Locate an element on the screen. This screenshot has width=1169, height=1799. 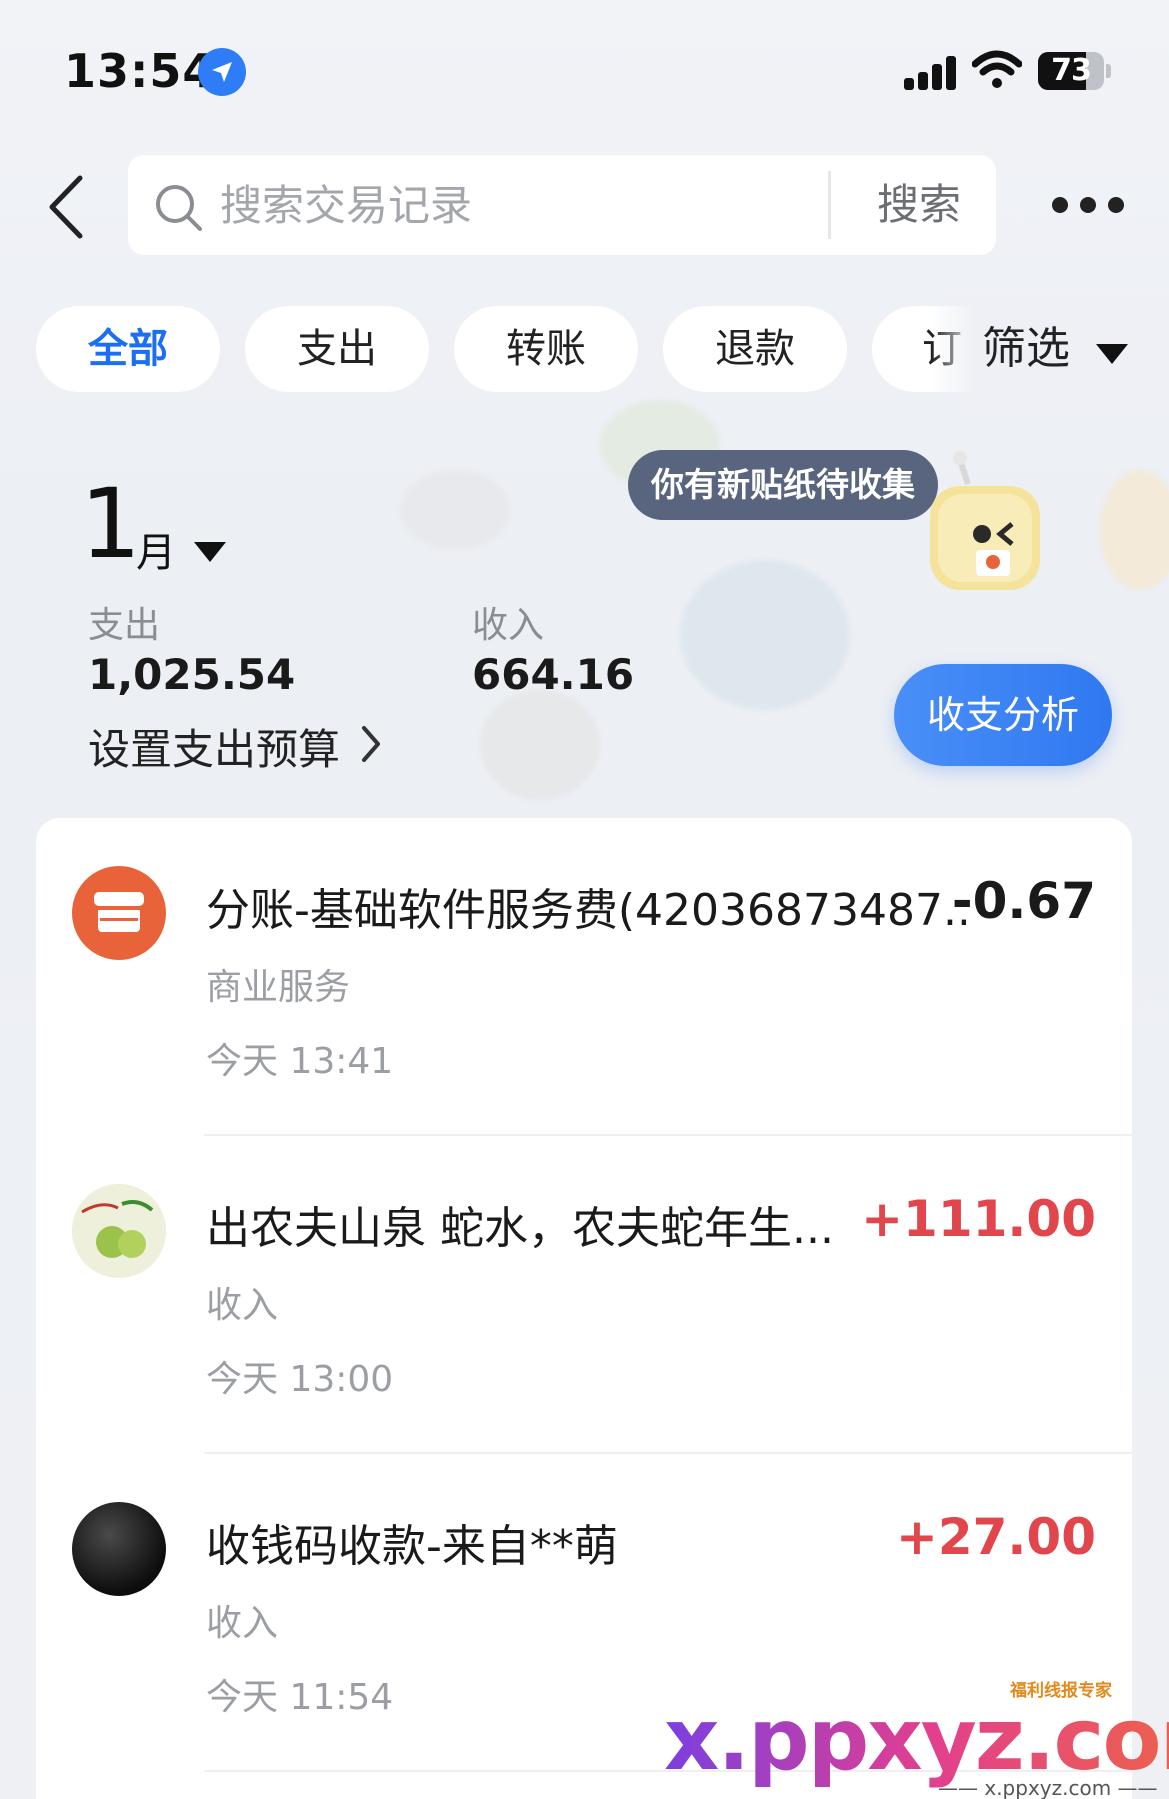
search-button: 搜索 is located at coordinates (919, 205).